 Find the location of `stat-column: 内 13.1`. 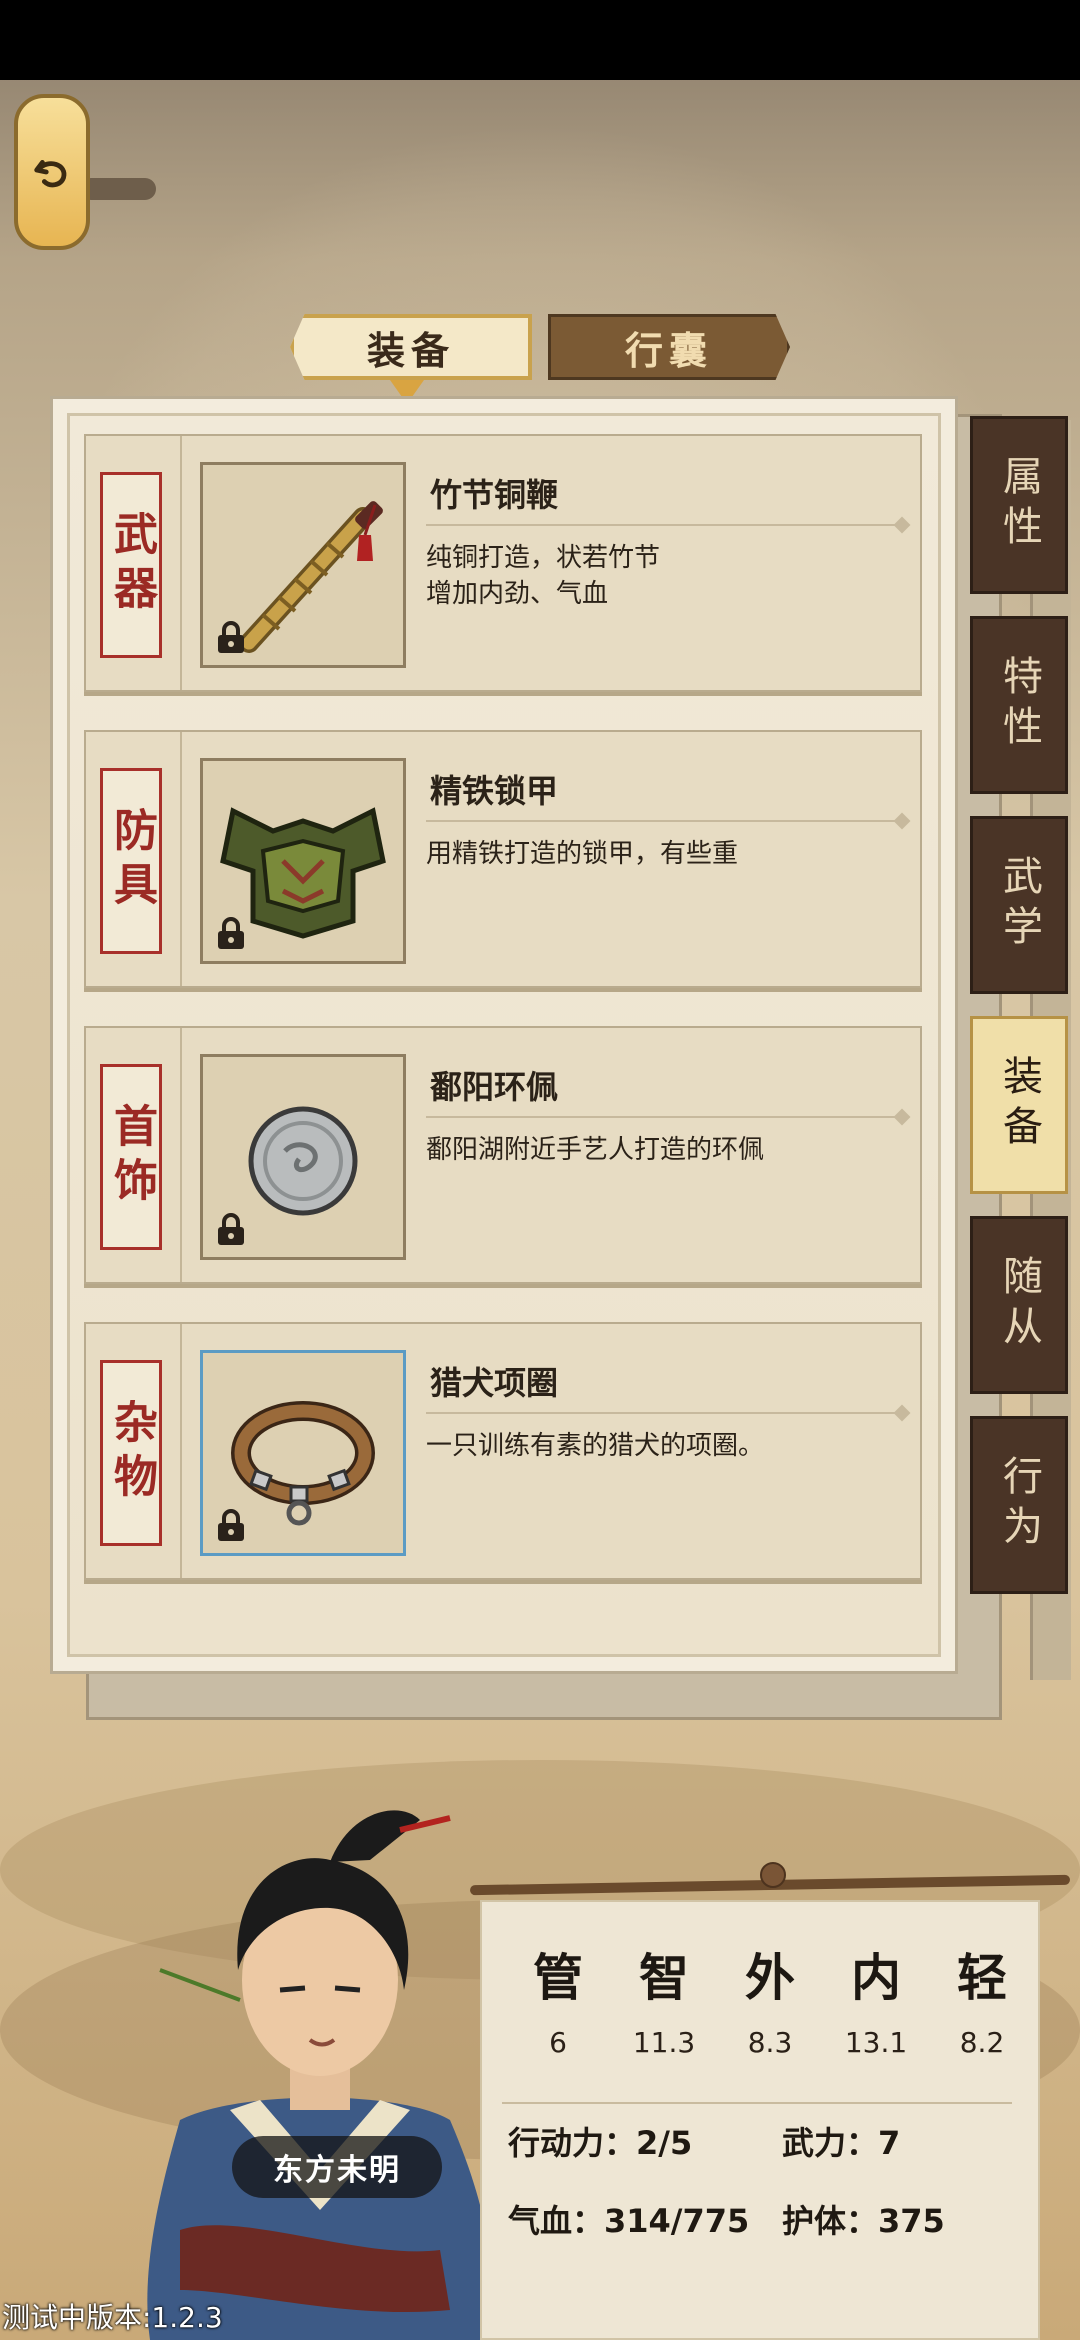

stat-column: 内 13.1 is located at coordinates (876, 2003).